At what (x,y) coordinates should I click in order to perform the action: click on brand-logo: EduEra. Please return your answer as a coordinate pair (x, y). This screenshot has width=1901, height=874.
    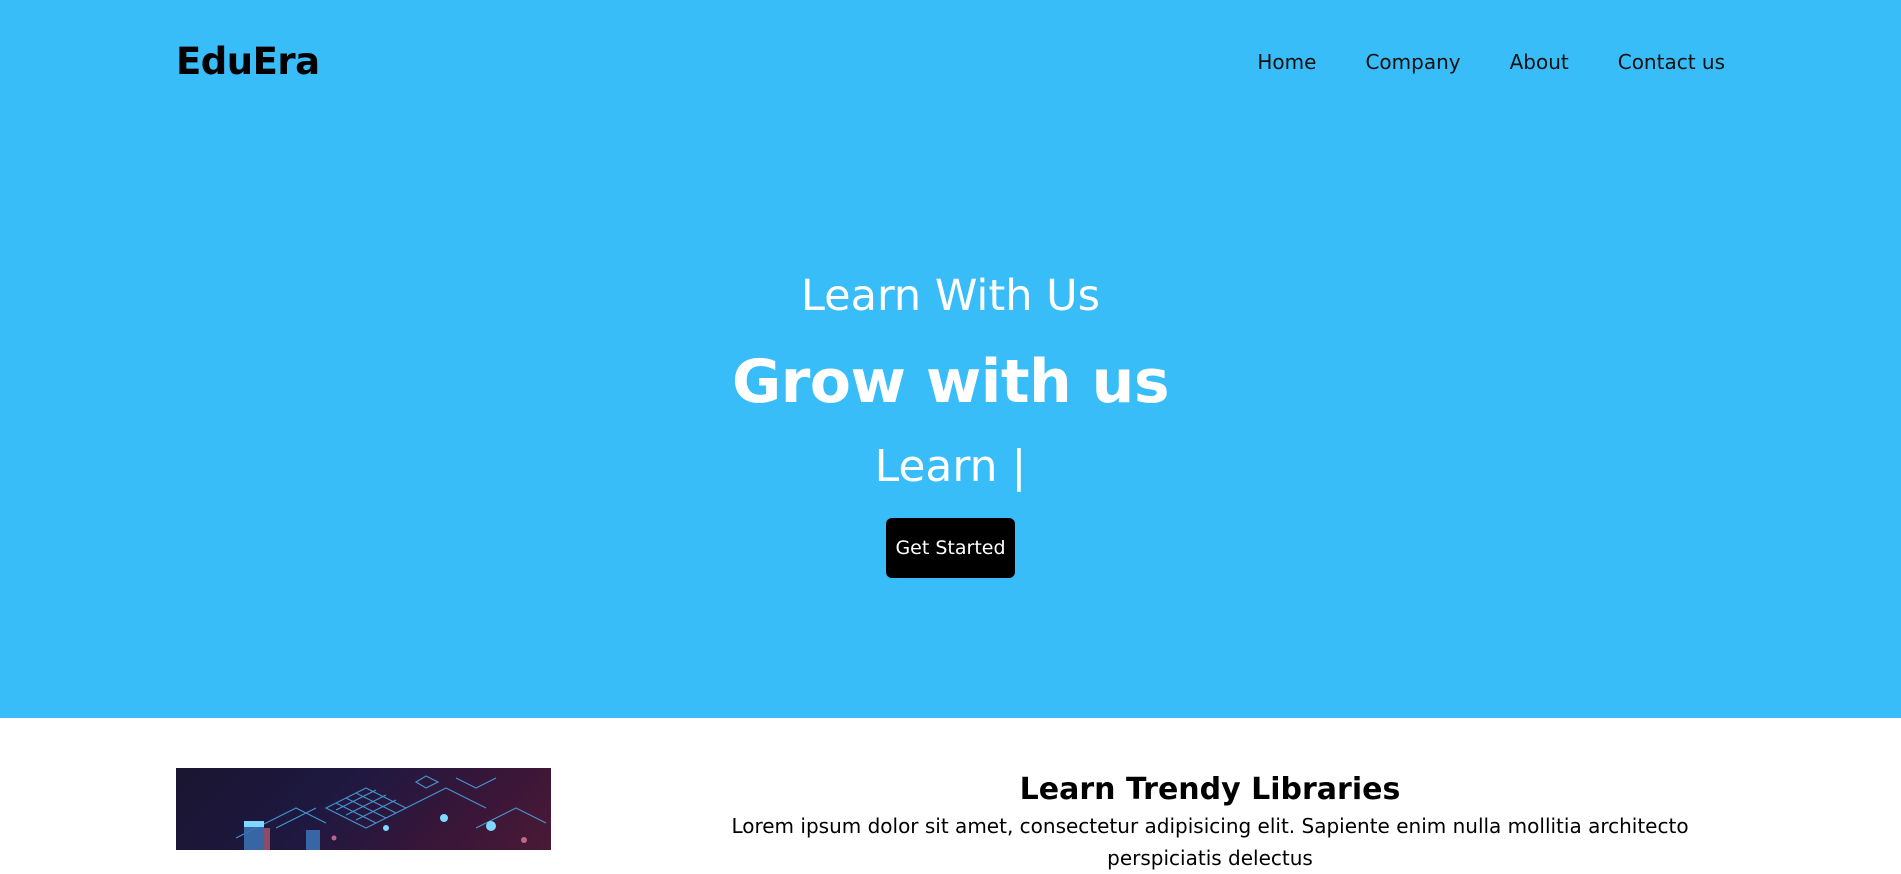
    Looking at the image, I should click on (248, 62).